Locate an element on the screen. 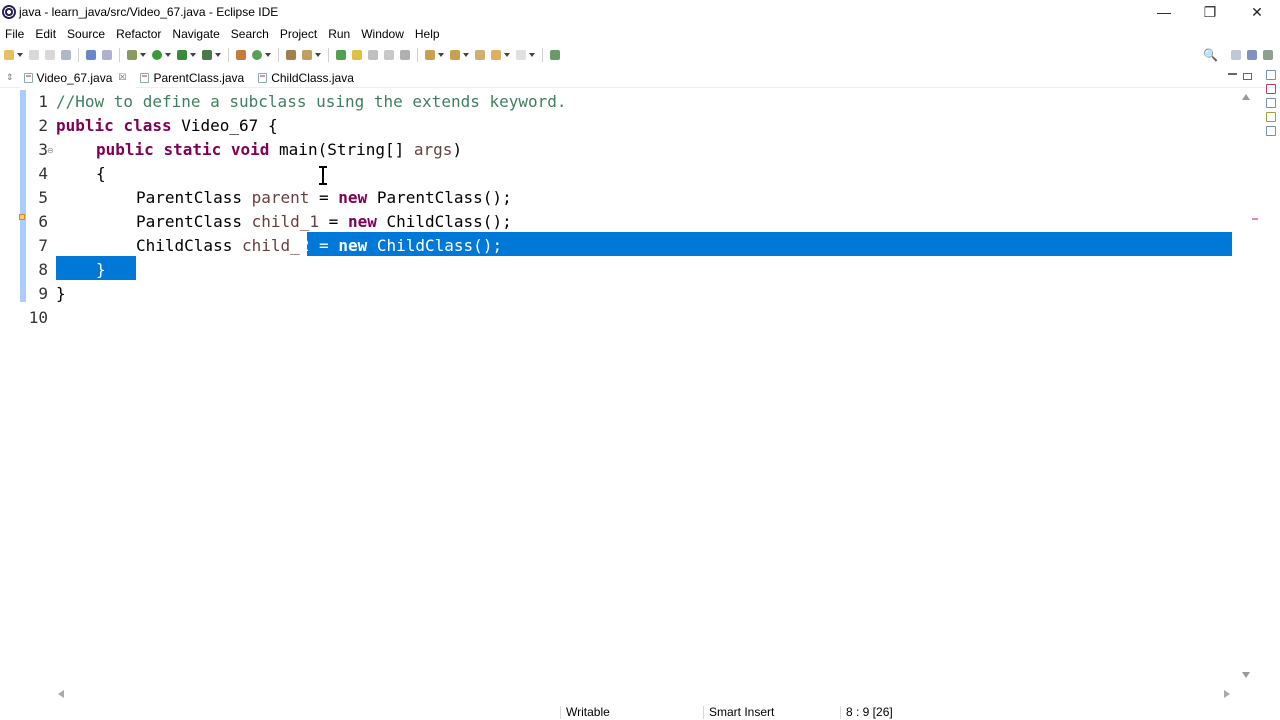 This screenshot has height=720, width=1280. selected-keyword: new is located at coordinates (353, 245).